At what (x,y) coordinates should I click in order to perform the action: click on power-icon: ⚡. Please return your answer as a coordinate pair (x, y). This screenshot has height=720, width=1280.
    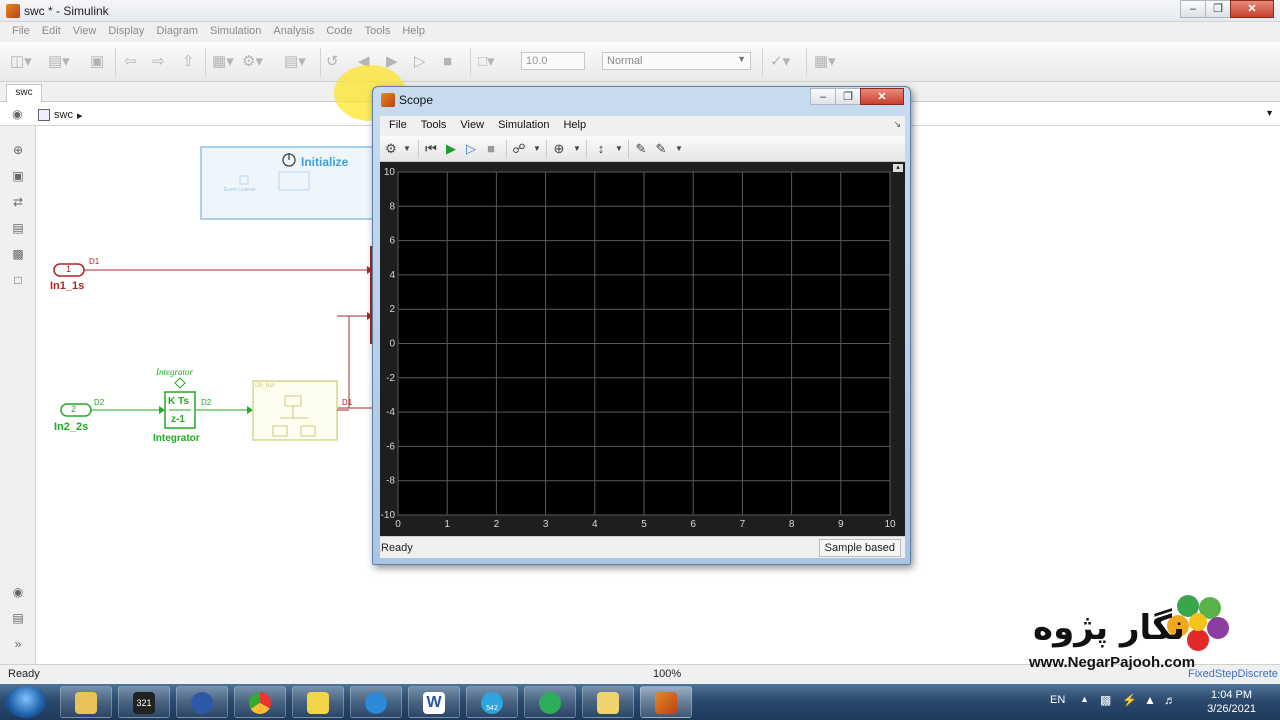
    Looking at the image, I should click on (1129, 700).